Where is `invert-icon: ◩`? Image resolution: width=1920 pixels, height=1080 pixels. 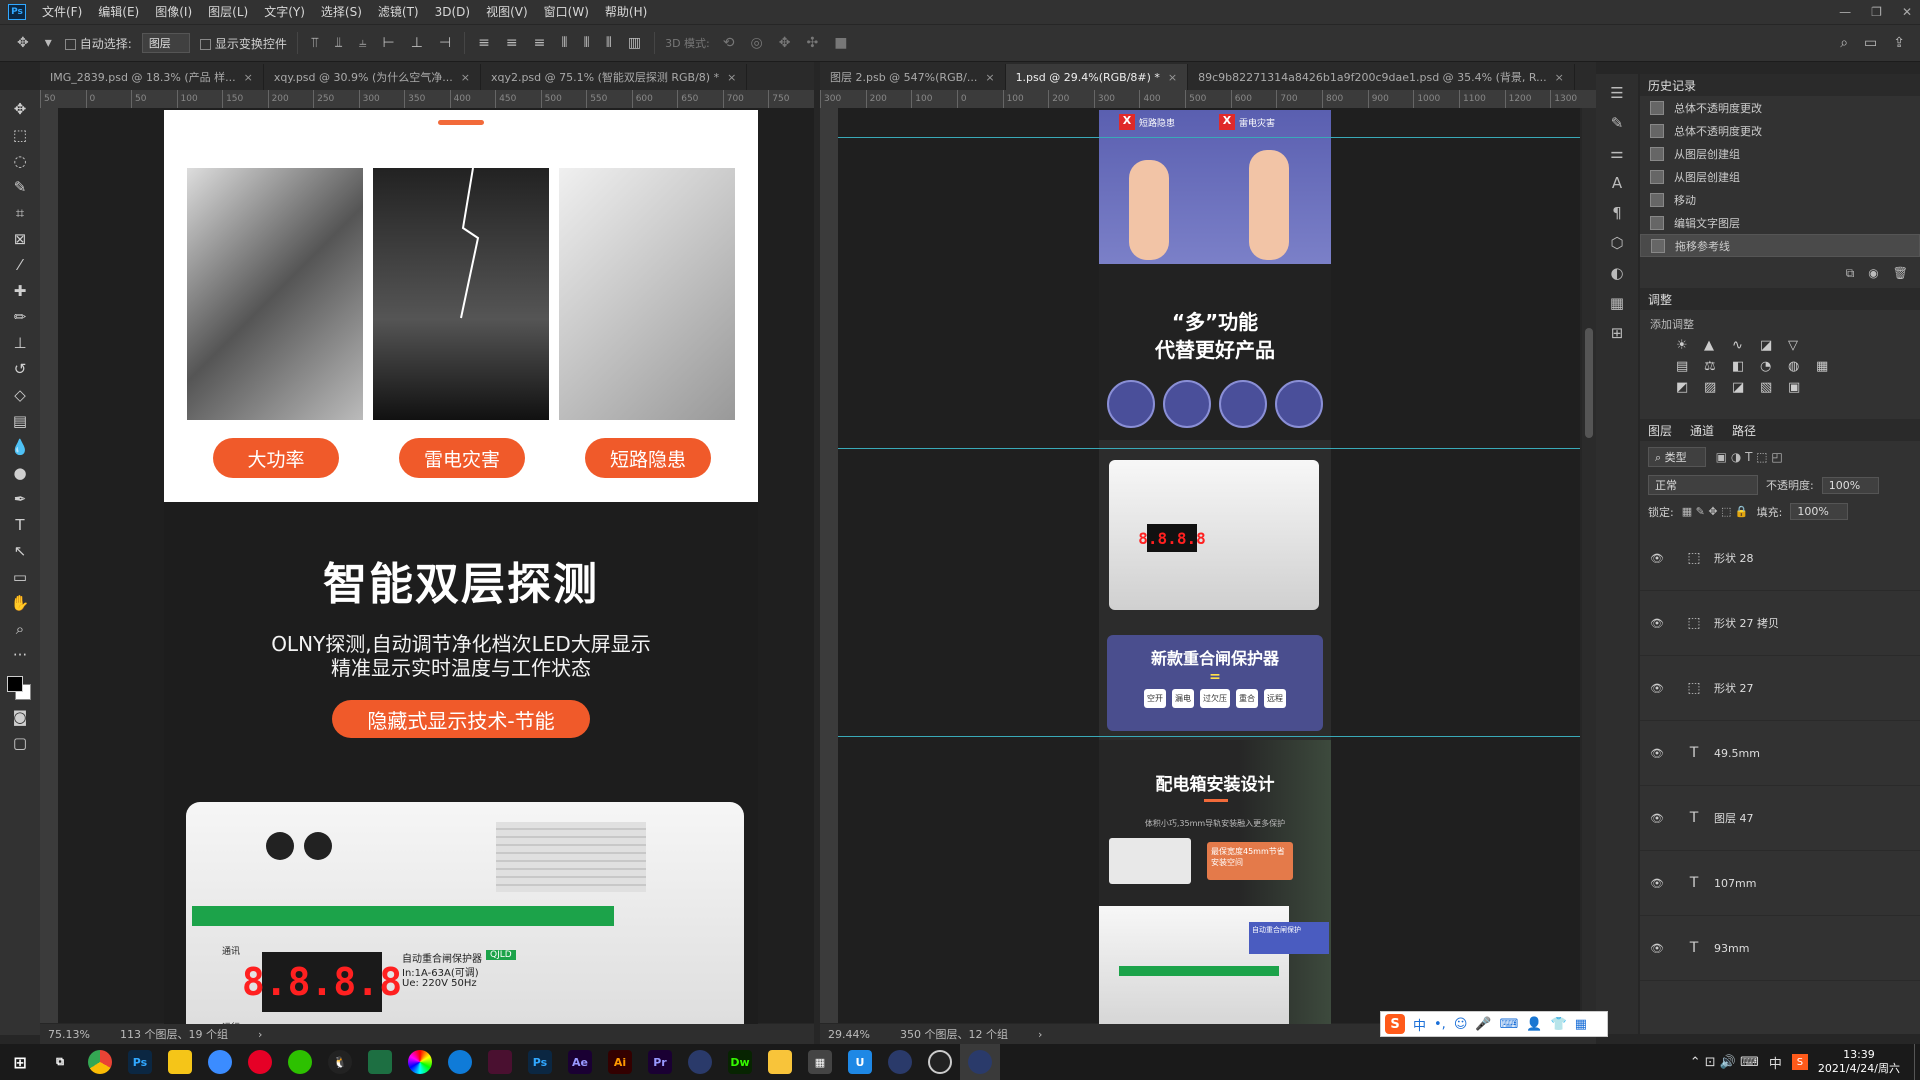
invert-icon: ◩ is located at coordinates (1687, 387).